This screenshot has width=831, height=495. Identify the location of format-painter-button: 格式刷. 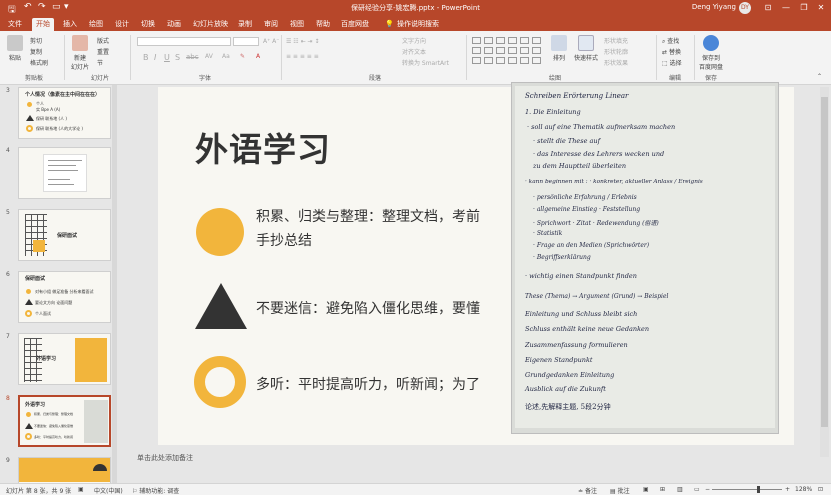
(39, 62).